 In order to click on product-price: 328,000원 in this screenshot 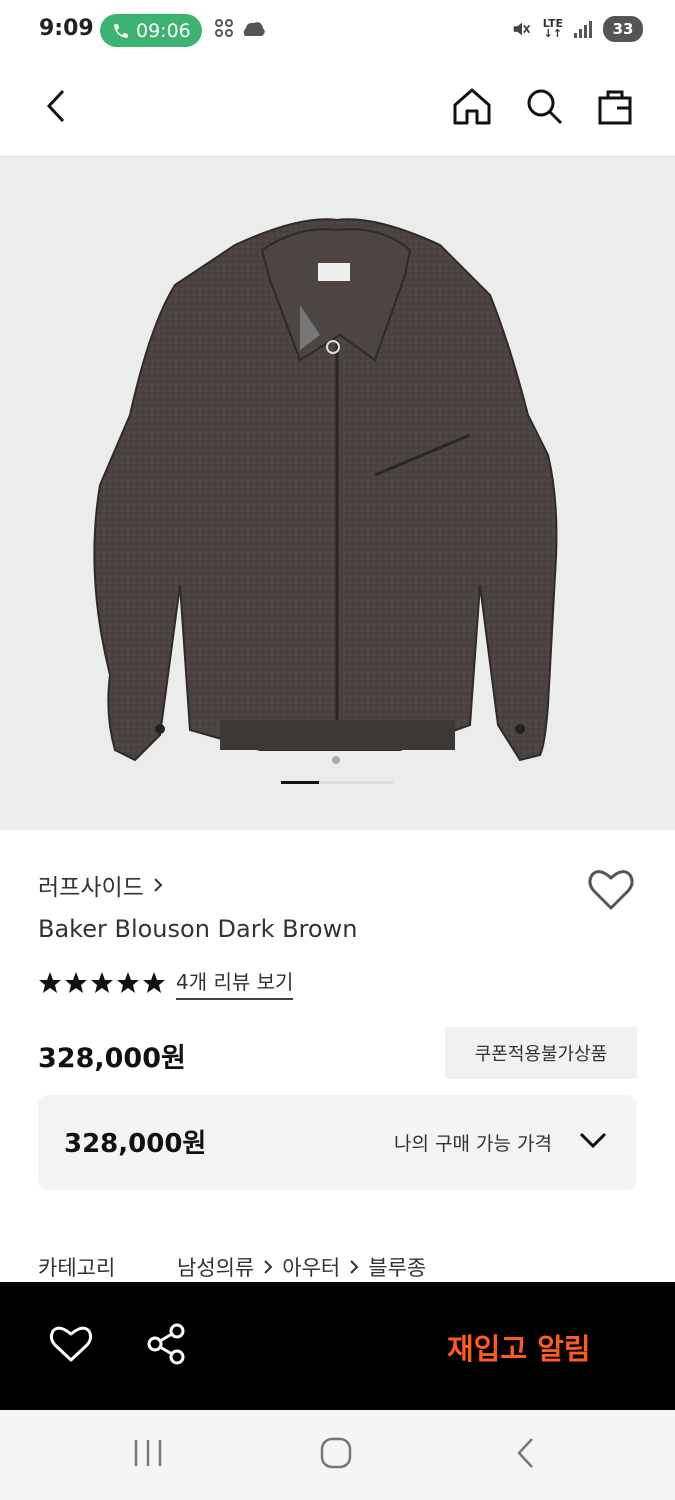, I will do `click(112, 1058)`.